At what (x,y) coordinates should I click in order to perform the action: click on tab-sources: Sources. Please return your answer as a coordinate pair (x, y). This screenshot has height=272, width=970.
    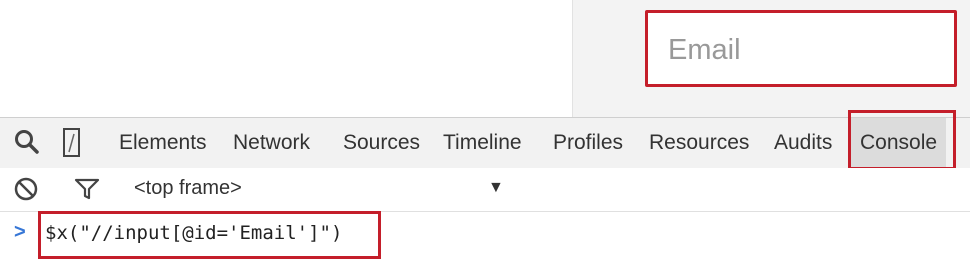
    Looking at the image, I should click on (381, 143).